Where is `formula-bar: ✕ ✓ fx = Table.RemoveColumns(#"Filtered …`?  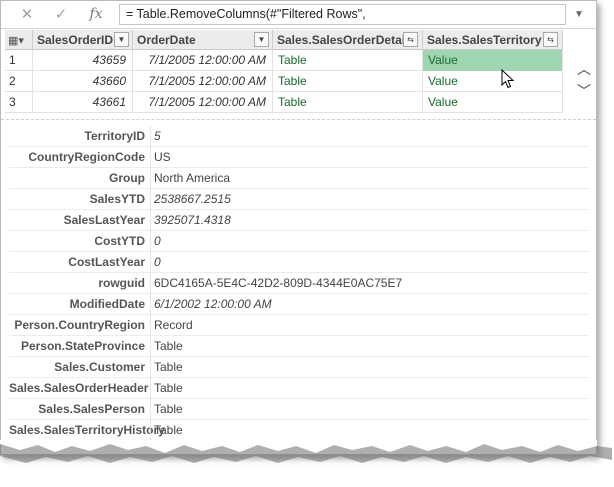 formula-bar: ✕ ✓ fx = Table.RemoveColumns(#"Filtered … is located at coordinates (298, 15).